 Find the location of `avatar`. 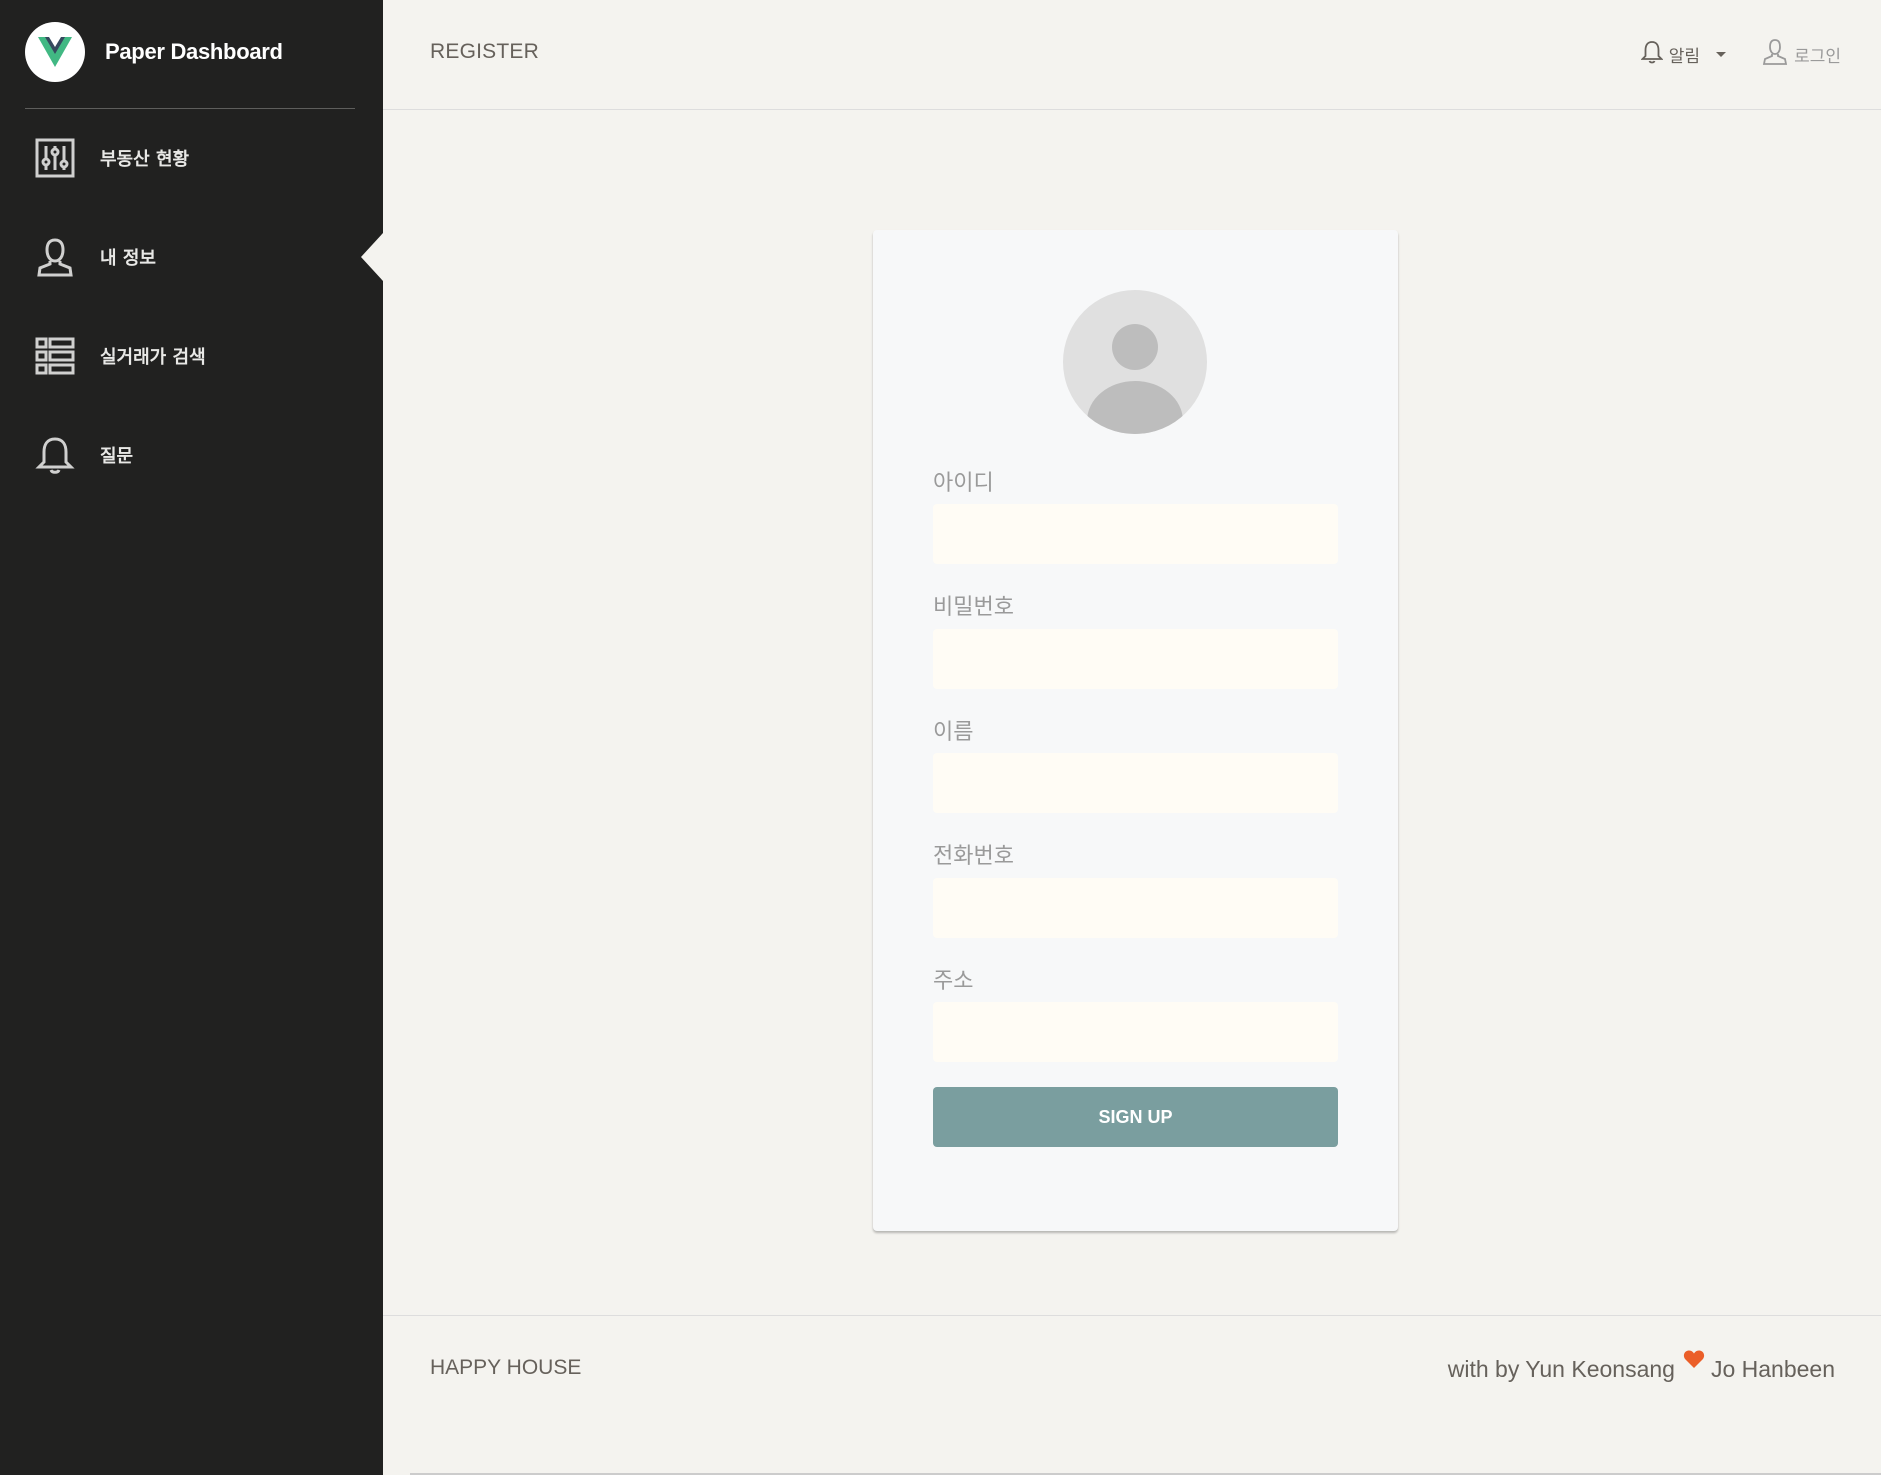

avatar is located at coordinates (1135, 362).